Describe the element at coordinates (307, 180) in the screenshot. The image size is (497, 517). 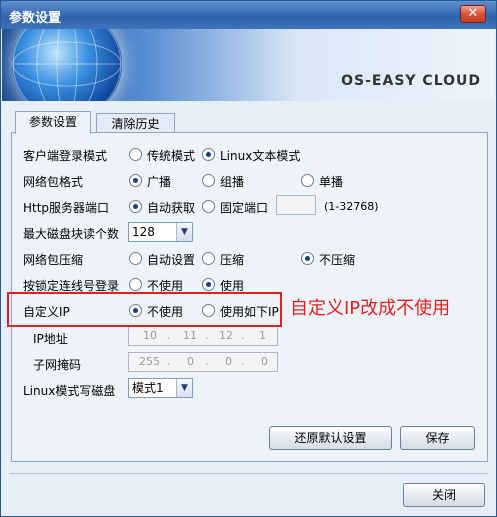
I see `packet-format-unicast-radio` at that location.